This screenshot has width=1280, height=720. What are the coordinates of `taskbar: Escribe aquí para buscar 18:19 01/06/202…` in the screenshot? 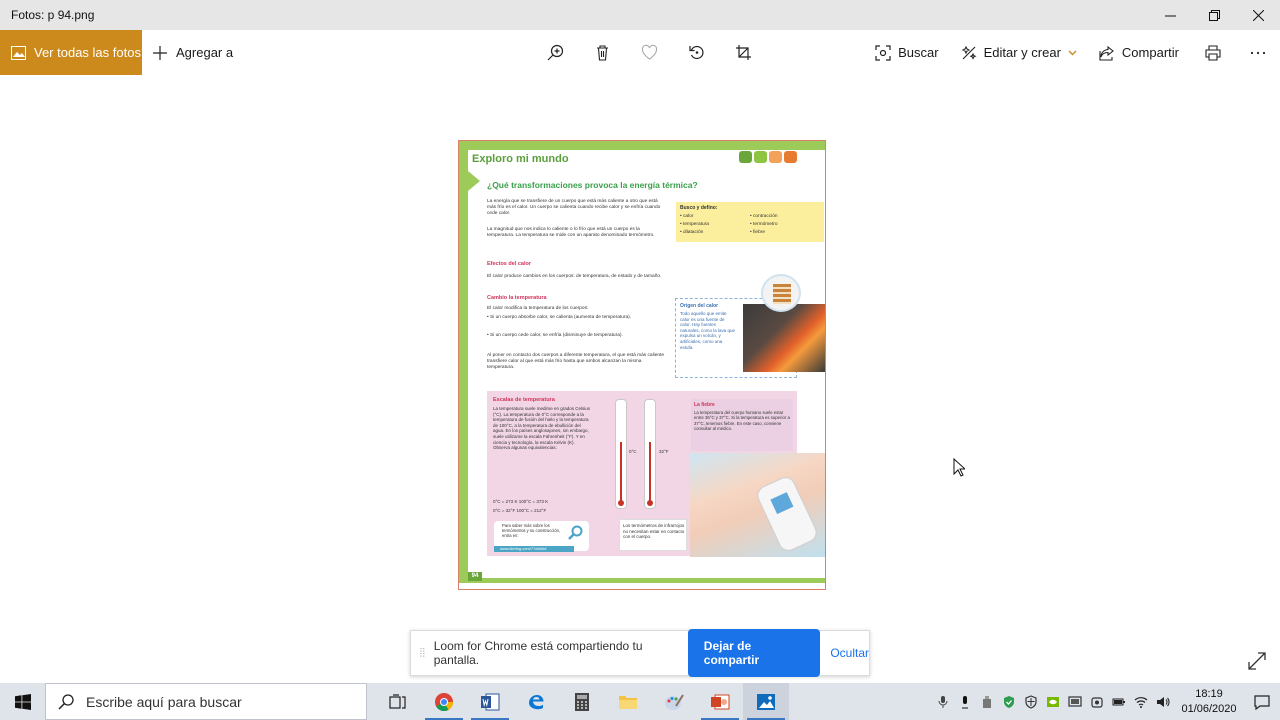 It's located at (640, 701).